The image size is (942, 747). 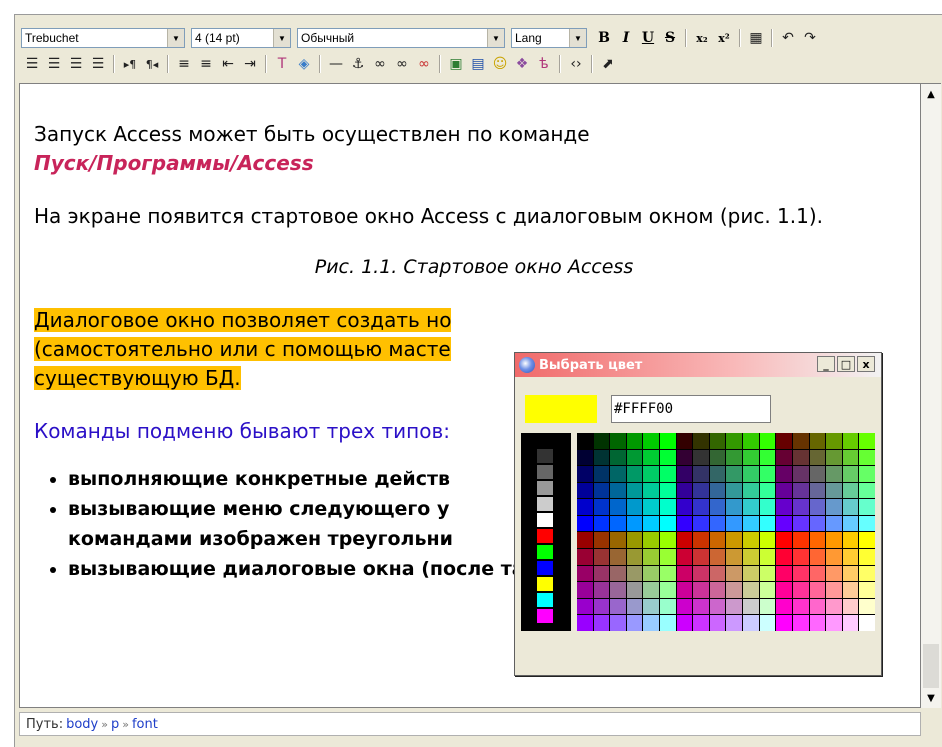 What do you see at coordinates (626, 38) in the screenshot?
I see `italic-button: I` at bounding box center [626, 38].